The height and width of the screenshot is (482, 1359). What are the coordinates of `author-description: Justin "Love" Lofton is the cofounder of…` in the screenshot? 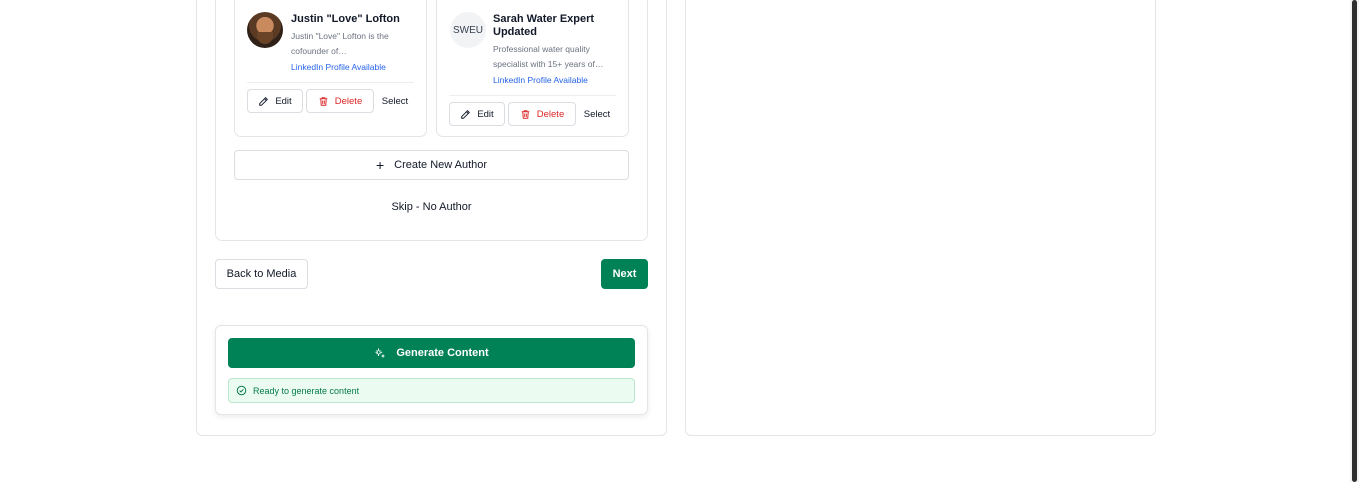 It's located at (340, 43).